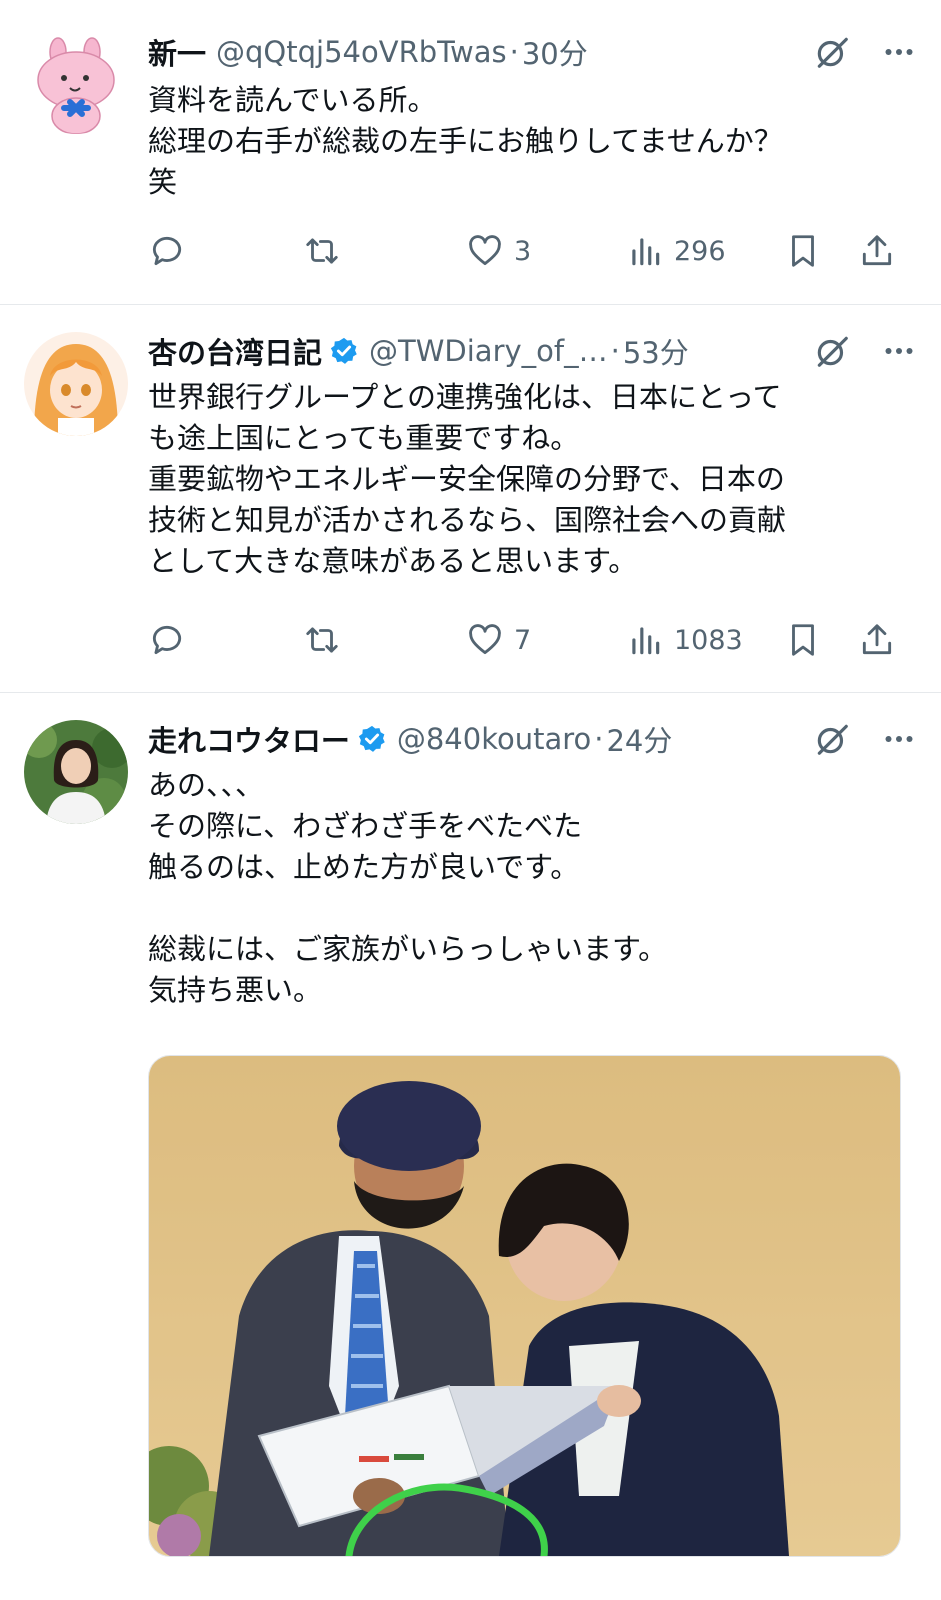 This screenshot has width=941, height=1600. I want to click on tweet-text: 資料を読んでいる所。 総理の右手が総裁の左手にお触りしてませんか？ 笑, so click(465, 141).